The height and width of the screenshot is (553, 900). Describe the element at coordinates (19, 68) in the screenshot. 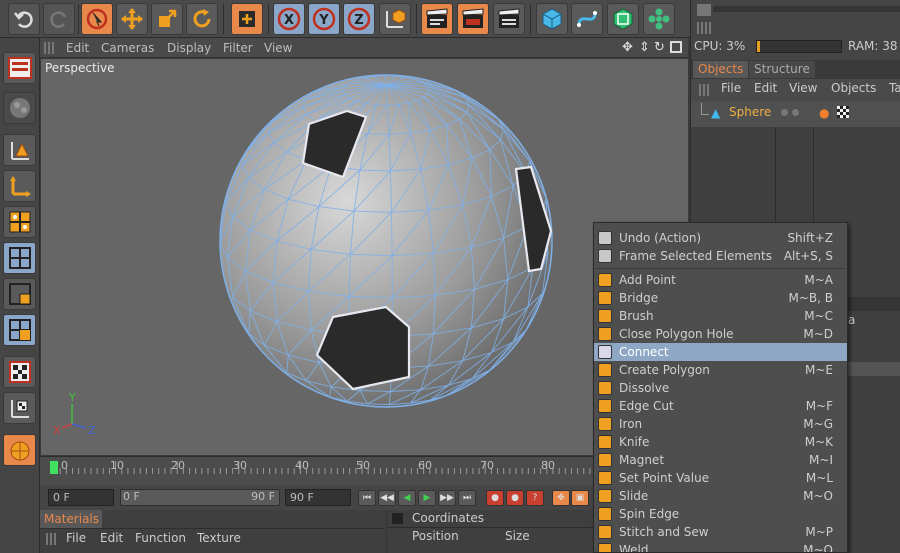

I see `layout-icon` at that location.